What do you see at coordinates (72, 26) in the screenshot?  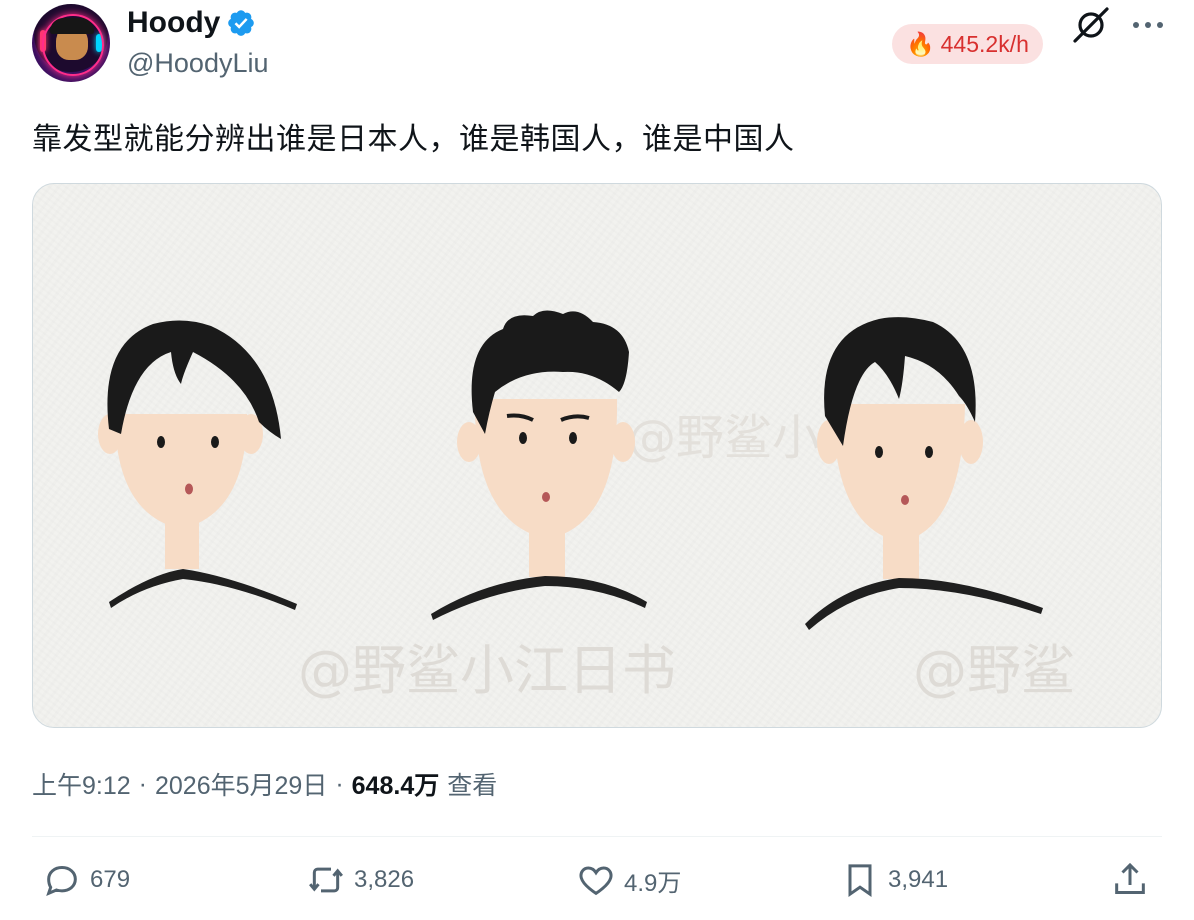 I see `avatar-cap` at bounding box center [72, 26].